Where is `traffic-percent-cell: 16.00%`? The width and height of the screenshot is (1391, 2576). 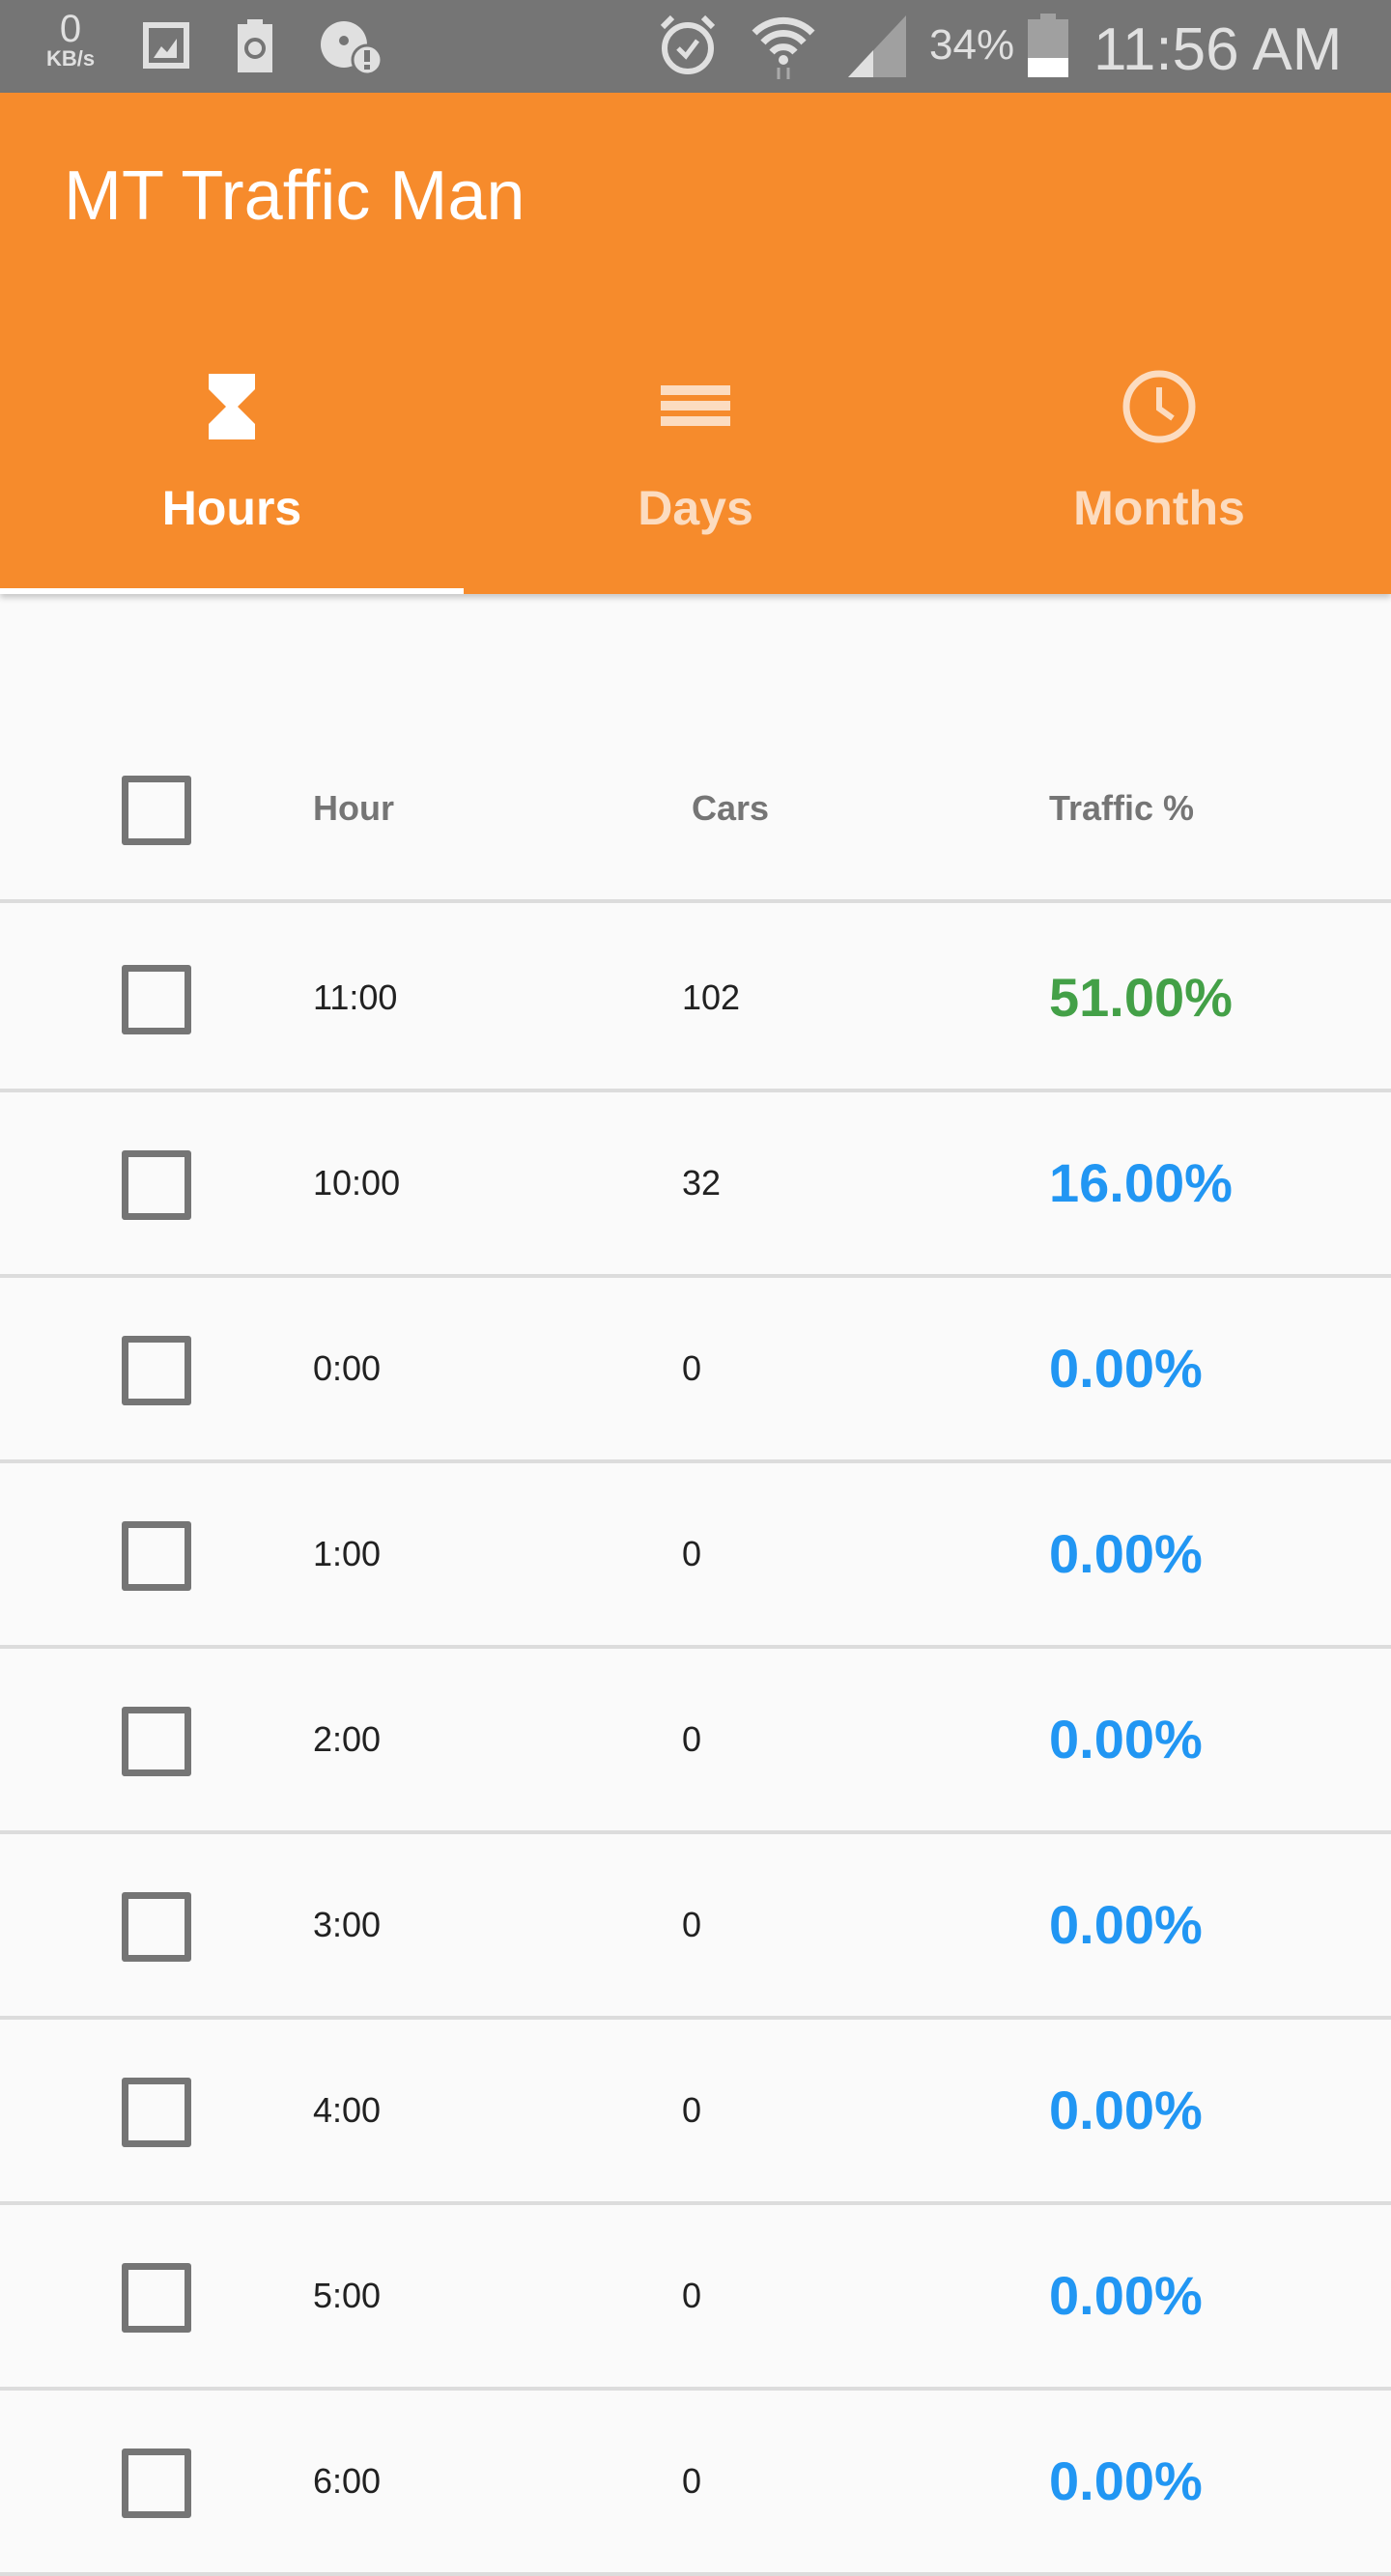
traffic-percent-cell: 16.00% is located at coordinates (1141, 1182).